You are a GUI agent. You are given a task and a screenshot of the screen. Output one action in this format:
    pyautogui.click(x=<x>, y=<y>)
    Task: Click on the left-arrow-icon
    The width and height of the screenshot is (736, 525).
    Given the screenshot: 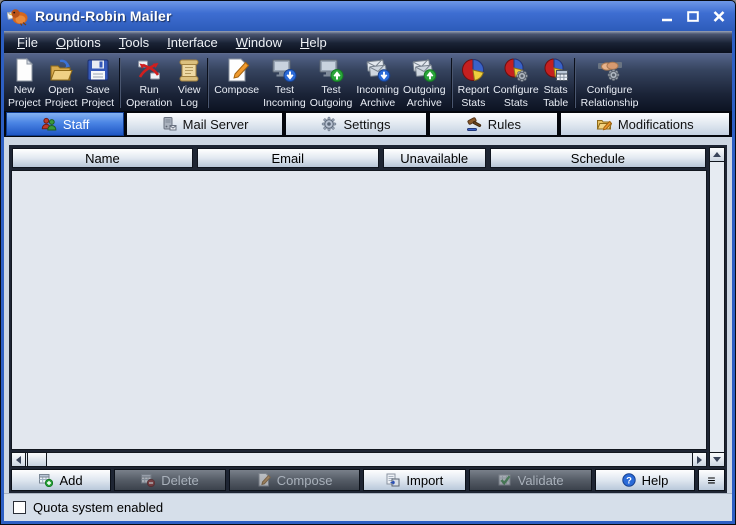 What is the action you would take?
    pyautogui.click(x=18, y=459)
    